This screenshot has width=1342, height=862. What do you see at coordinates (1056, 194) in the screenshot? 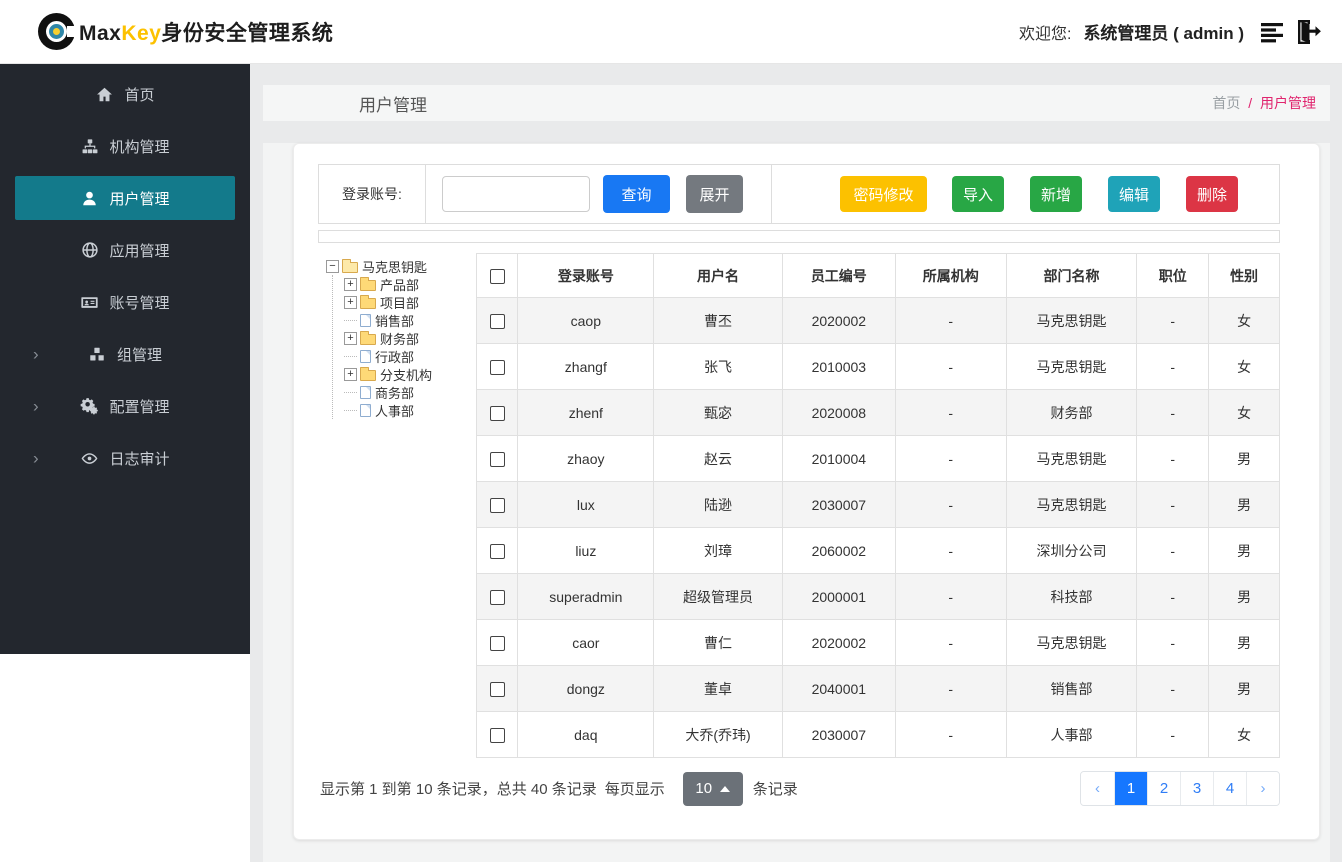
I see `add-button: 新增` at bounding box center [1056, 194].